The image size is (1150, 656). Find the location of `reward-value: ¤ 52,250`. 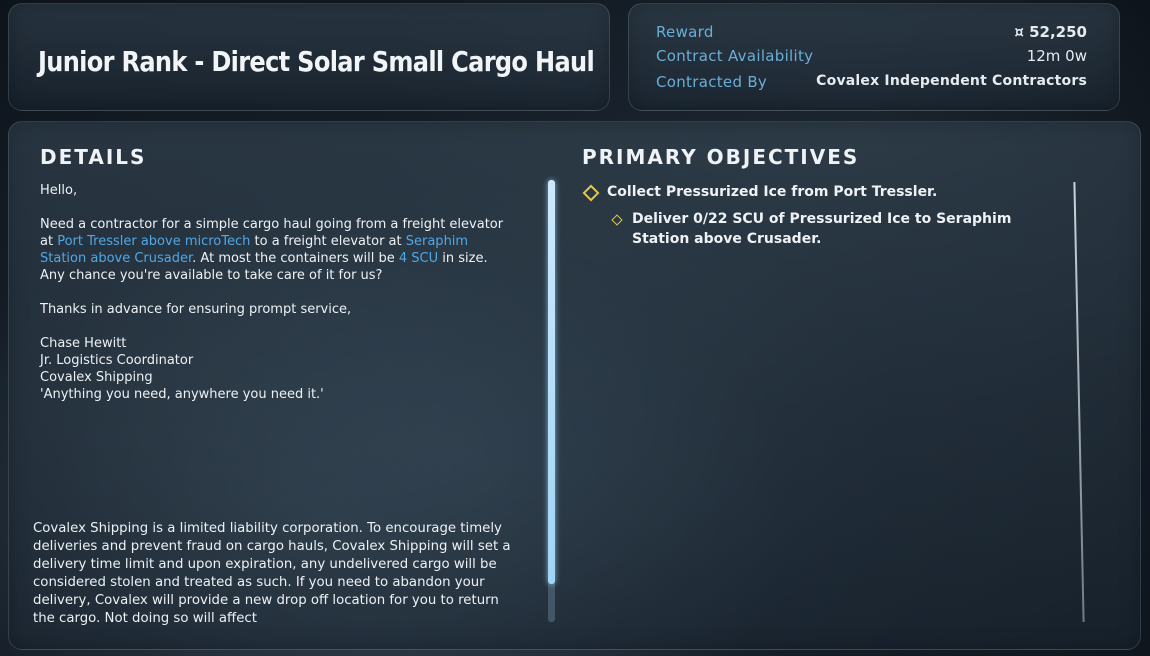

reward-value: ¤ 52,250 is located at coordinates (1050, 32).